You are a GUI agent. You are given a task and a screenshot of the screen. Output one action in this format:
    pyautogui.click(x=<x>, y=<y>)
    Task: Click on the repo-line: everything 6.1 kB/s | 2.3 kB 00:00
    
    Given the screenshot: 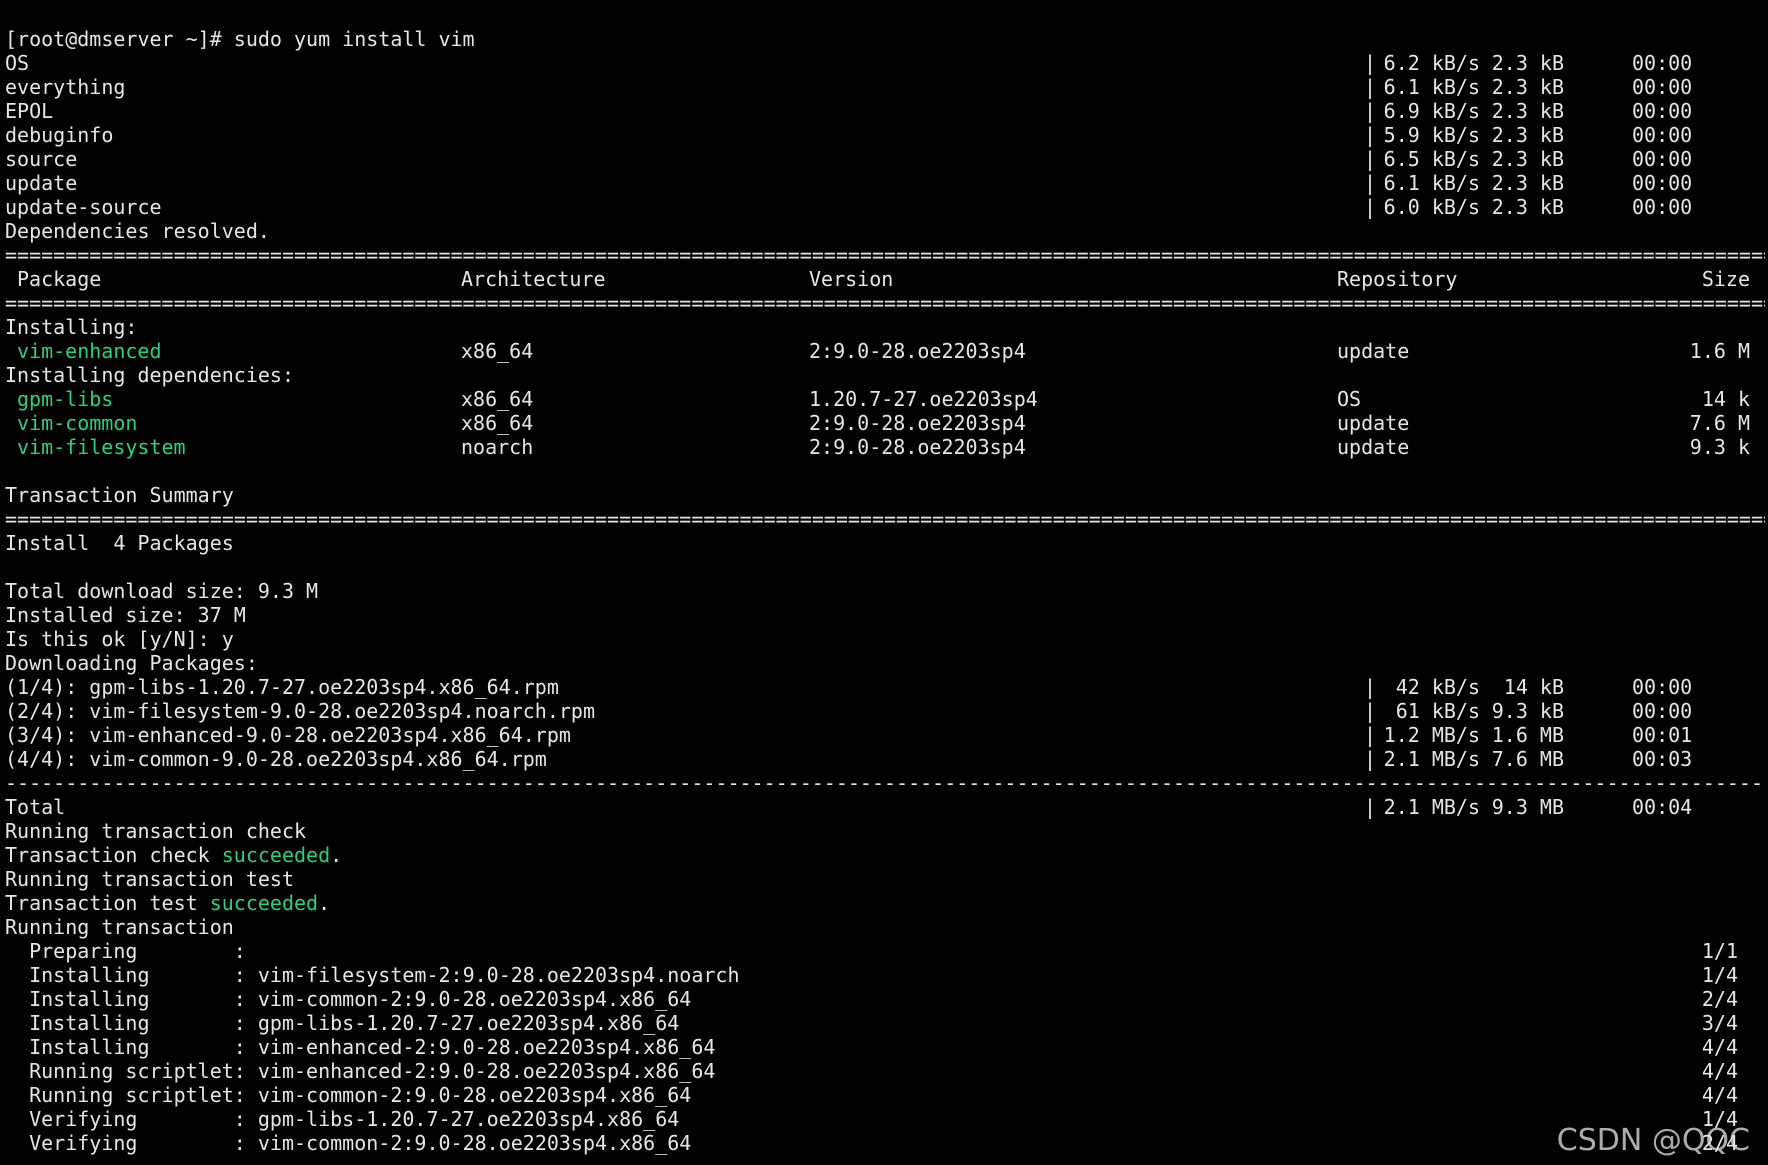 What is the action you would take?
    pyautogui.click(x=886, y=87)
    